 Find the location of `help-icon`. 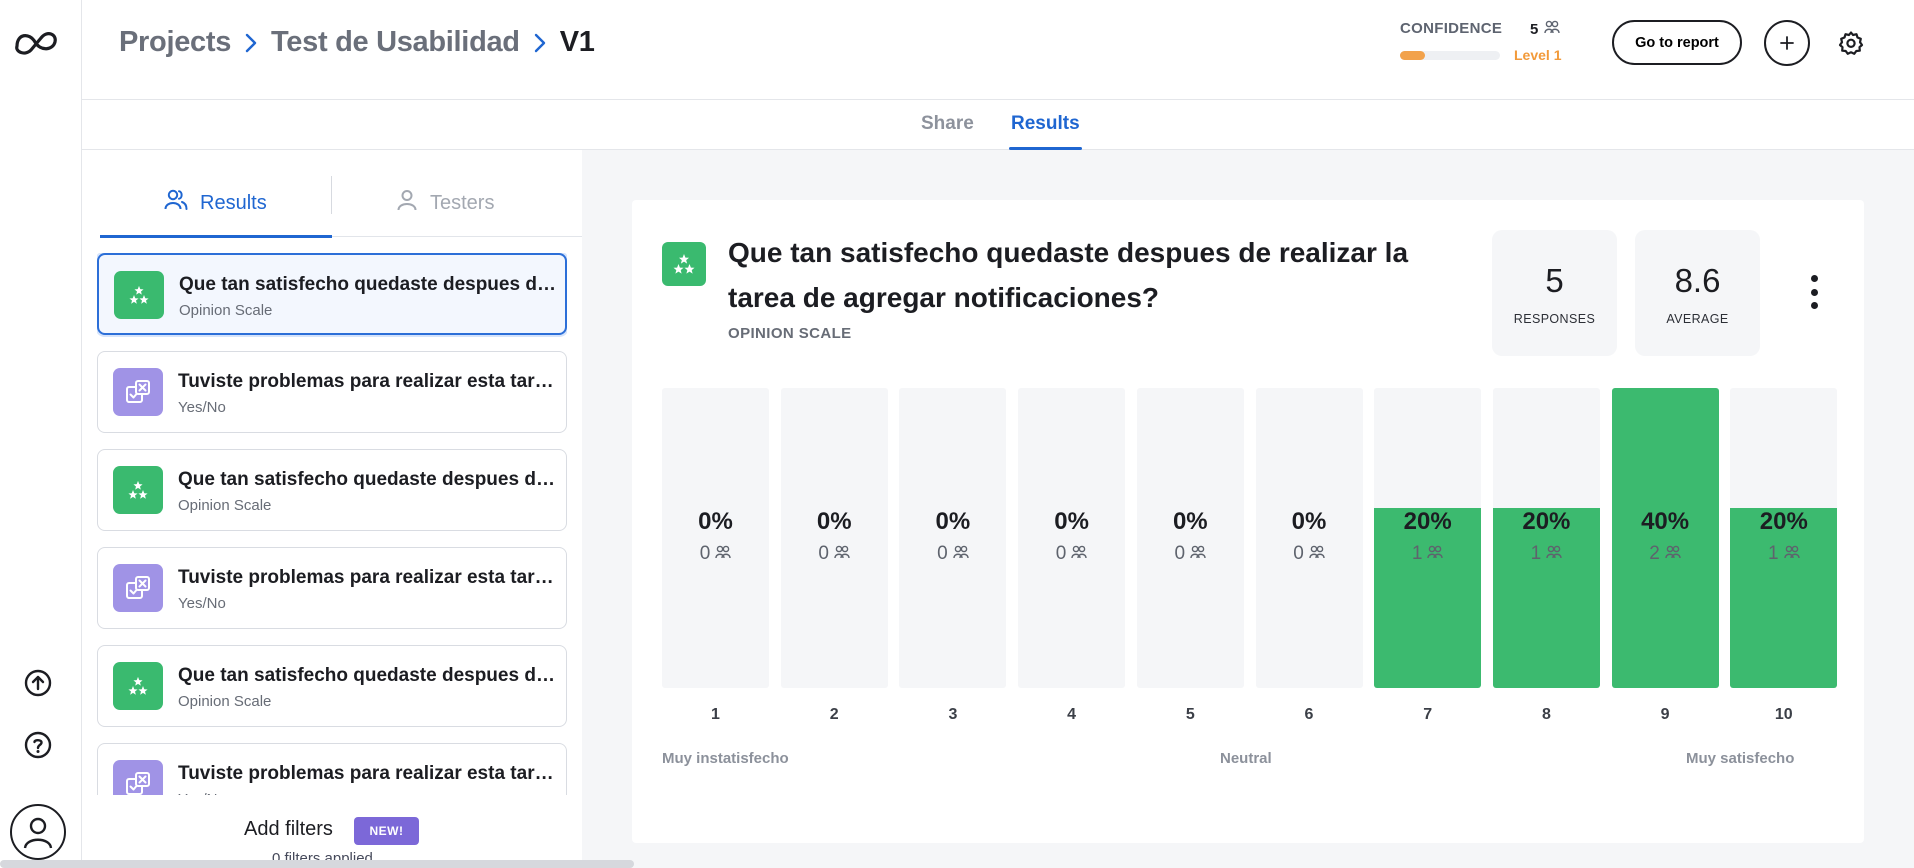

help-icon is located at coordinates (38, 745).